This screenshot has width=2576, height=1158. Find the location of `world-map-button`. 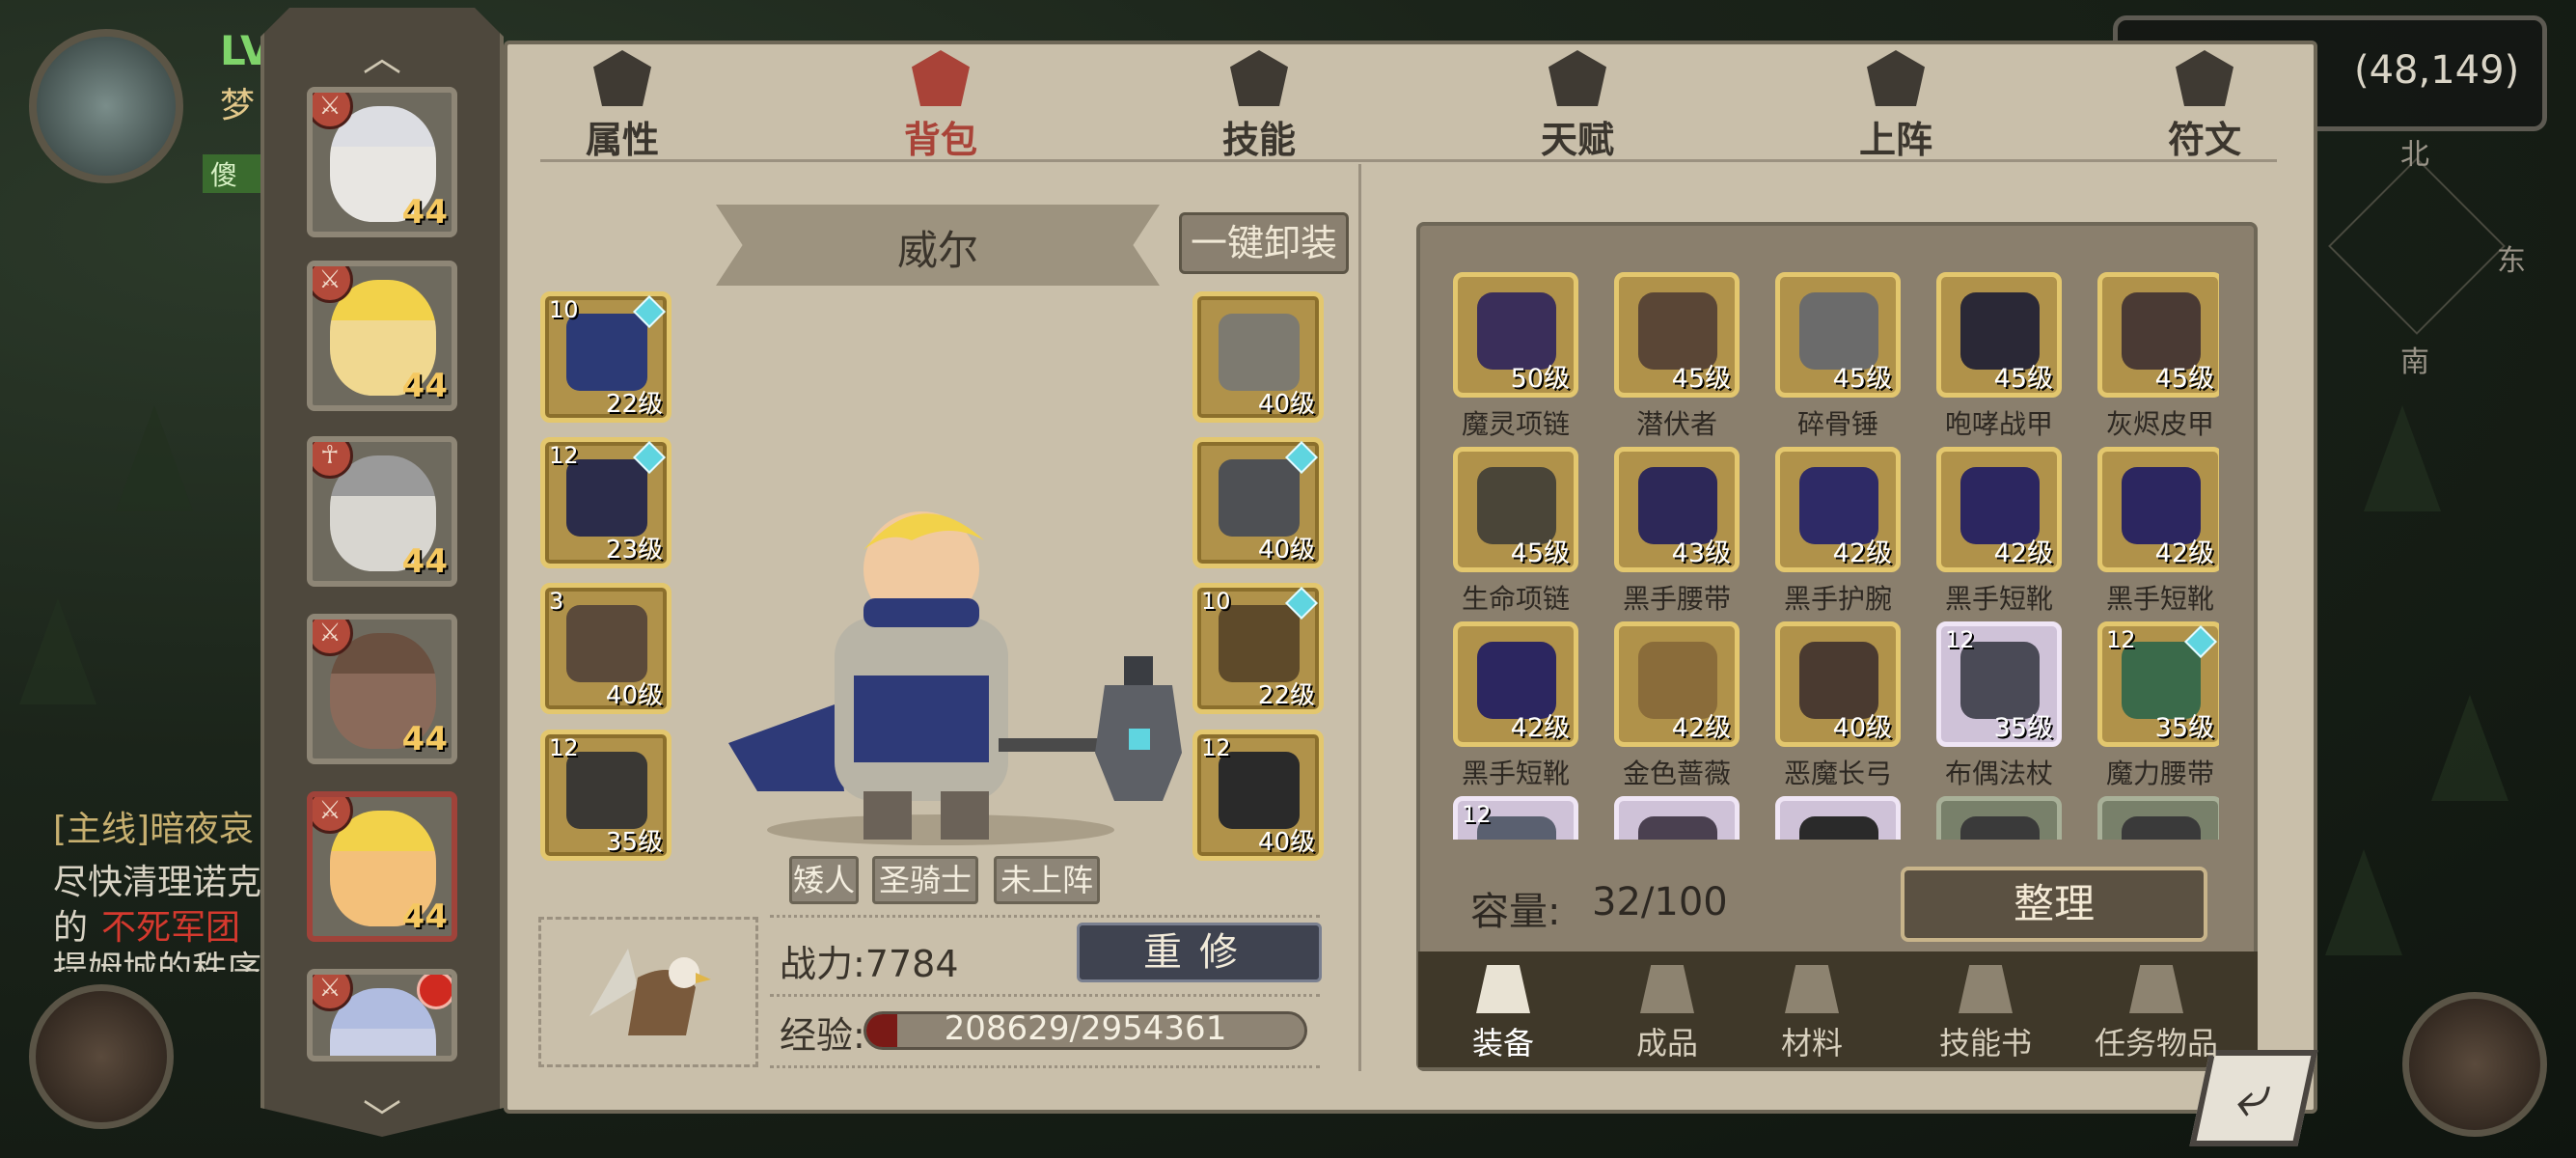

world-map-button is located at coordinates (101, 1056).